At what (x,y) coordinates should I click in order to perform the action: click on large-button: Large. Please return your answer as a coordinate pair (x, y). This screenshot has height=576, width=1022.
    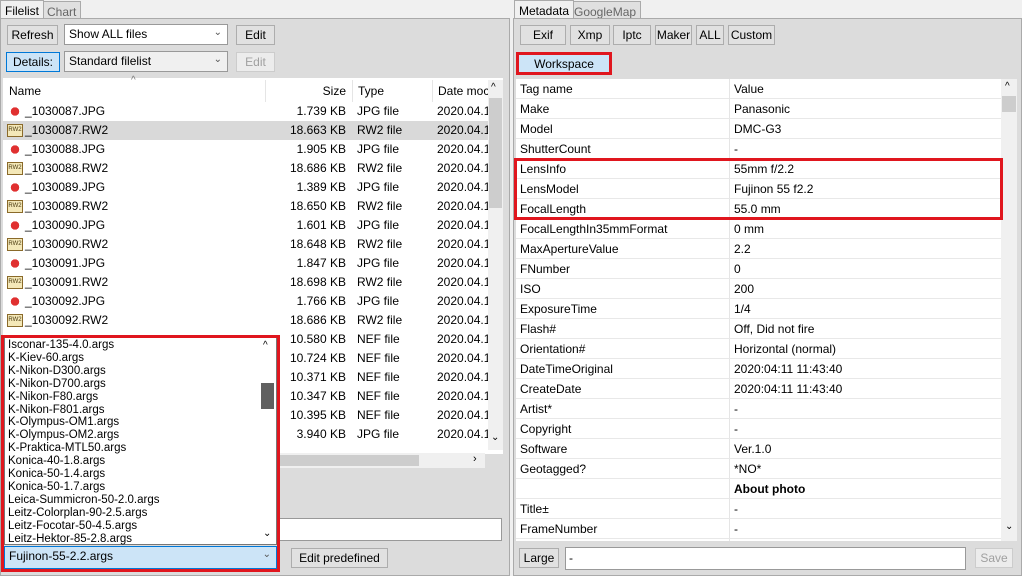
    Looking at the image, I should click on (539, 558).